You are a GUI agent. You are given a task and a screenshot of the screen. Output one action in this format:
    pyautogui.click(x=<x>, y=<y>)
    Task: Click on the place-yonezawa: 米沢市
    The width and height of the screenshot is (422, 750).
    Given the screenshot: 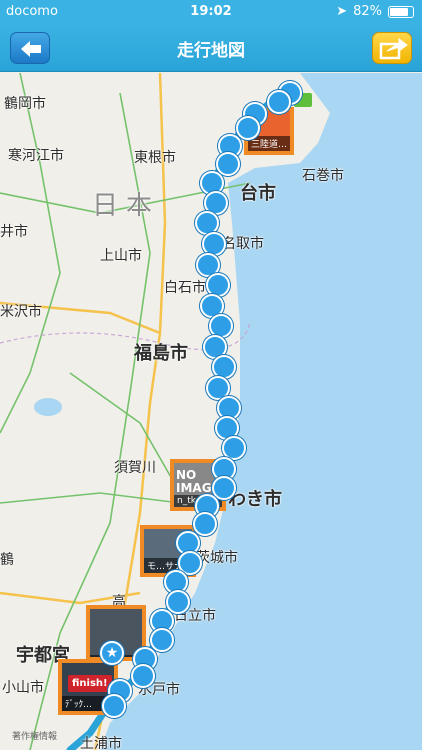 What is the action you would take?
    pyautogui.click(x=21, y=312)
    